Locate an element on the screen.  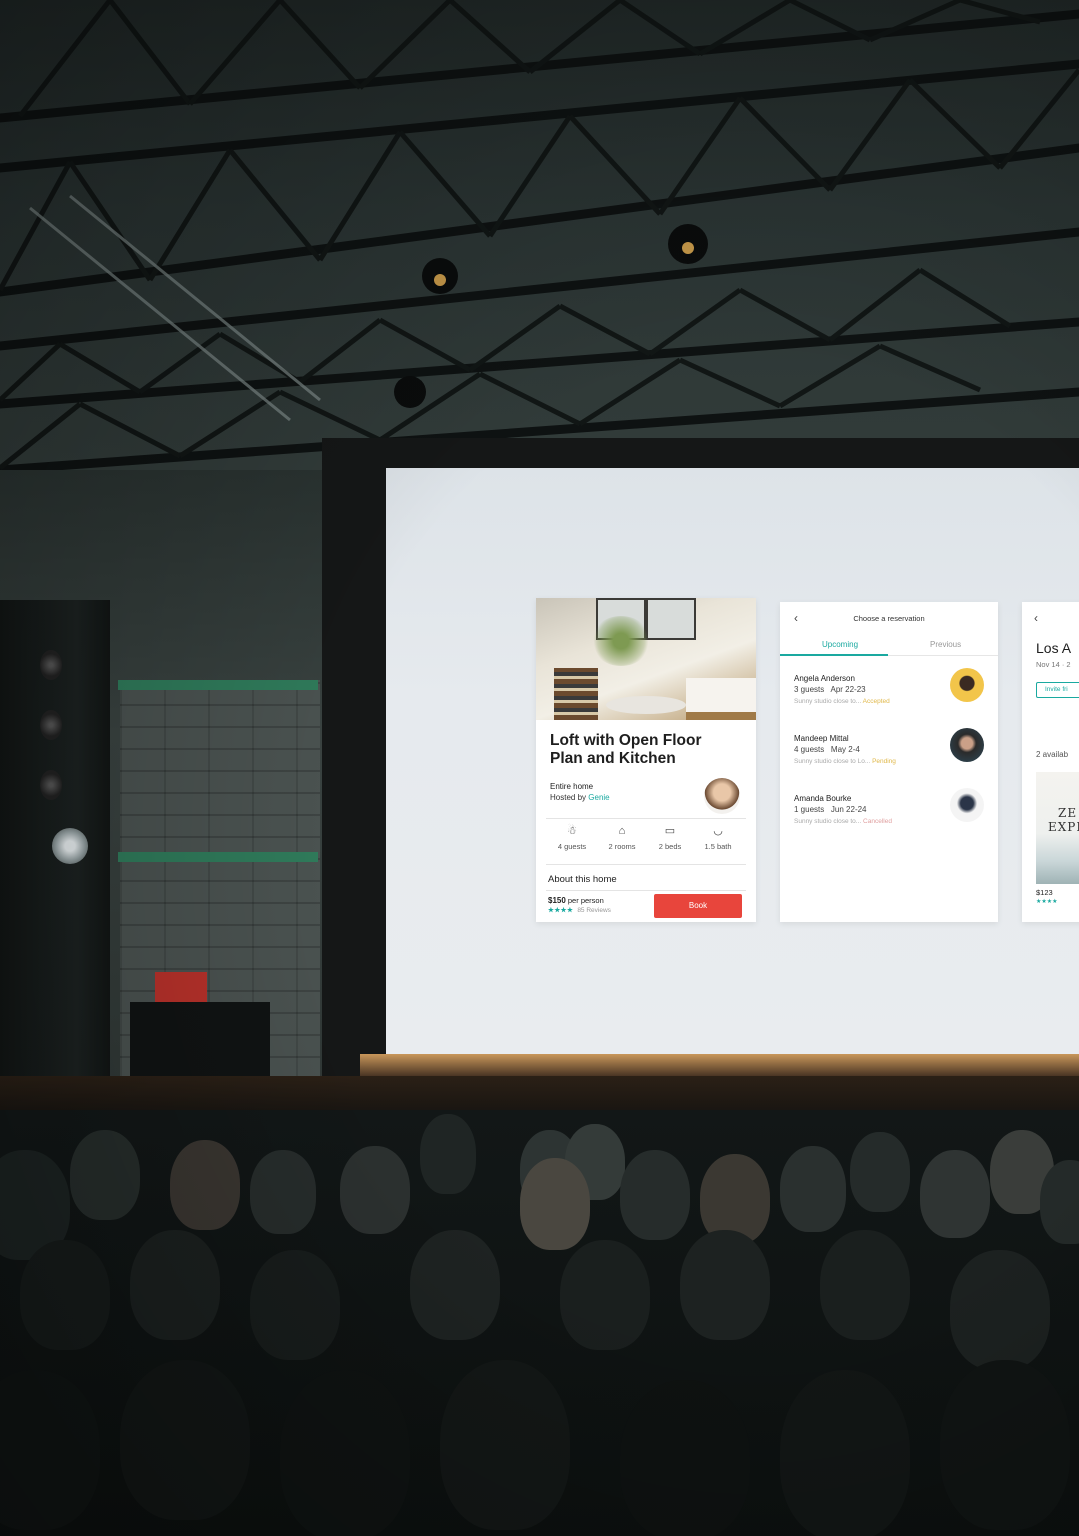
reservation-dates: Apr 22-23 is located at coordinates (848, 689).